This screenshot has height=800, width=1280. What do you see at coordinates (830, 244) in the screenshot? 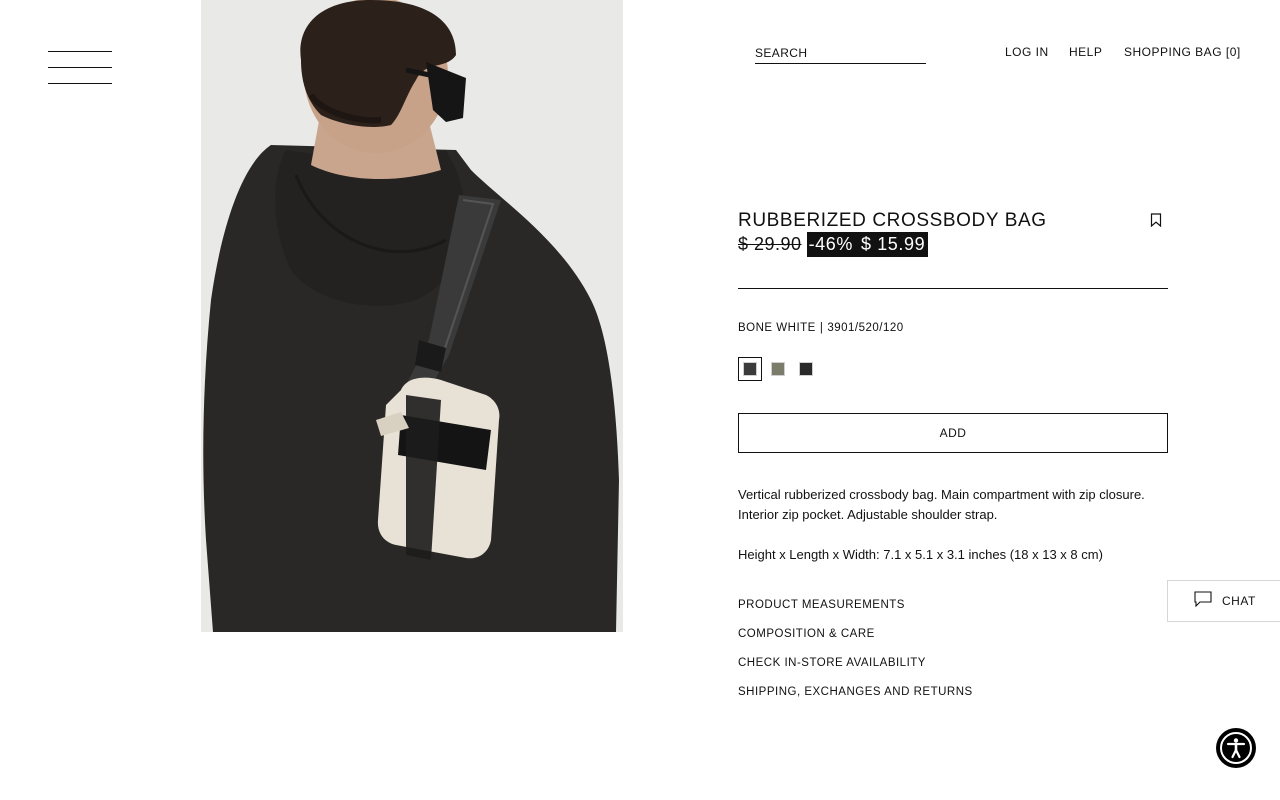
I see `discount-percent: -46%` at bounding box center [830, 244].